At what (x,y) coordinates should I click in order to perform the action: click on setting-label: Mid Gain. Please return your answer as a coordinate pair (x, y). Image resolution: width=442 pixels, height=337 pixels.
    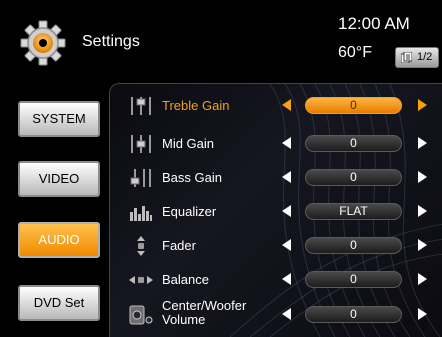
    Looking at the image, I should click on (188, 143).